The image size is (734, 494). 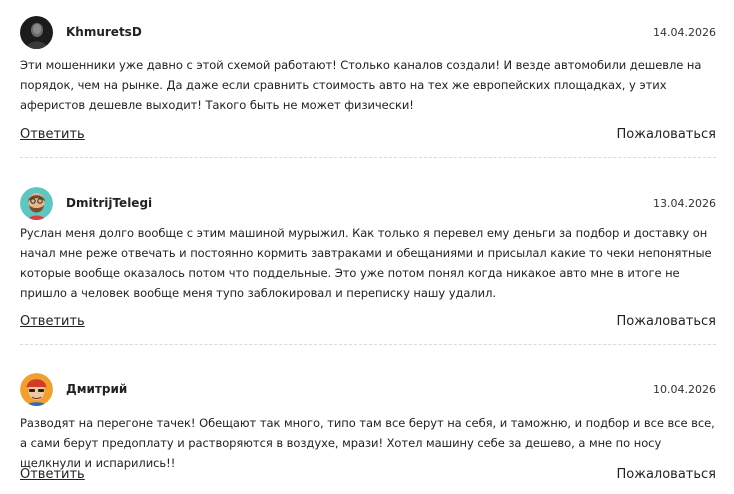 What do you see at coordinates (109, 203) in the screenshot?
I see `comment-author: DmitrijTelegi` at bounding box center [109, 203].